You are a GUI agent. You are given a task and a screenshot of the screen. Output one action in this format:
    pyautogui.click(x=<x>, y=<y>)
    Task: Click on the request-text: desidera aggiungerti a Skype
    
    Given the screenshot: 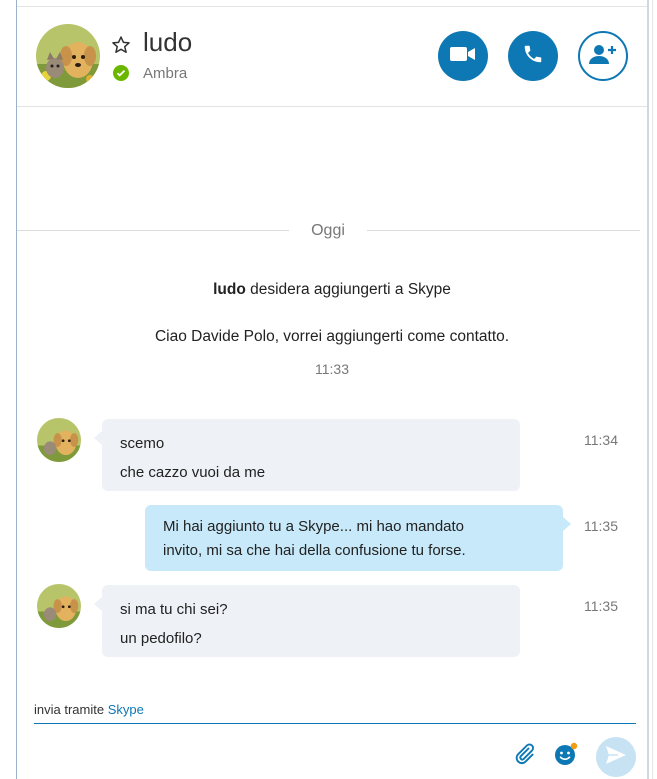 What is the action you would take?
    pyautogui.click(x=348, y=289)
    